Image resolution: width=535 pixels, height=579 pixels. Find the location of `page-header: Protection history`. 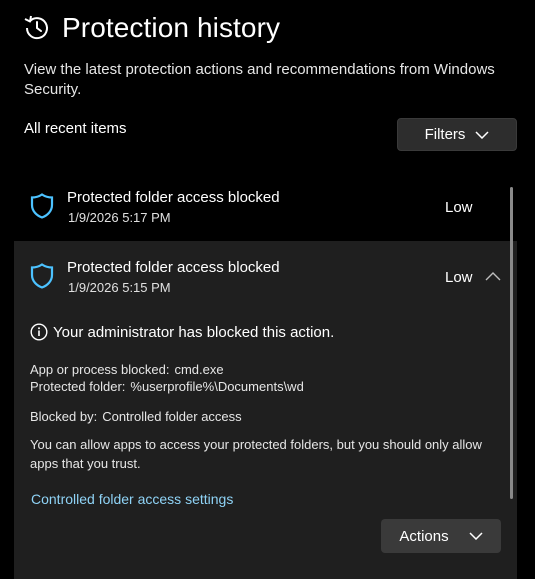

page-header: Protection history is located at coordinates (151, 28).